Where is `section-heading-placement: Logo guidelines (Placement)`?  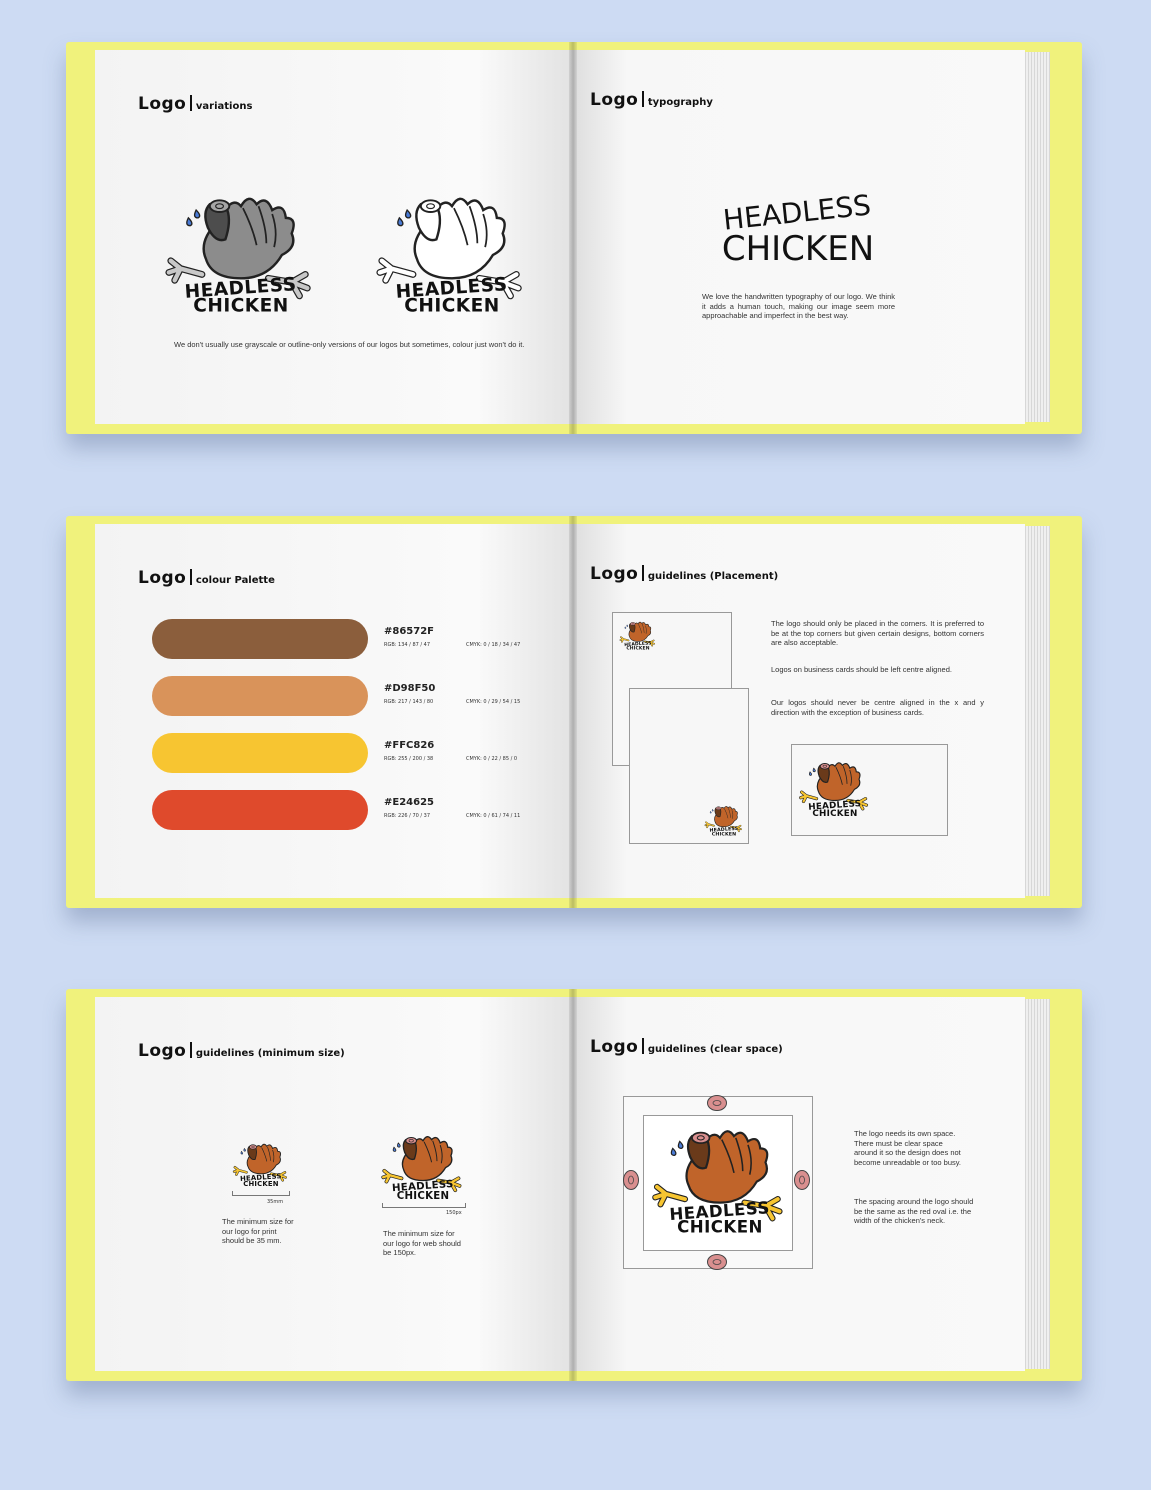
section-heading-placement: Logo guidelines (Placement) is located at coordinates (684, 574).